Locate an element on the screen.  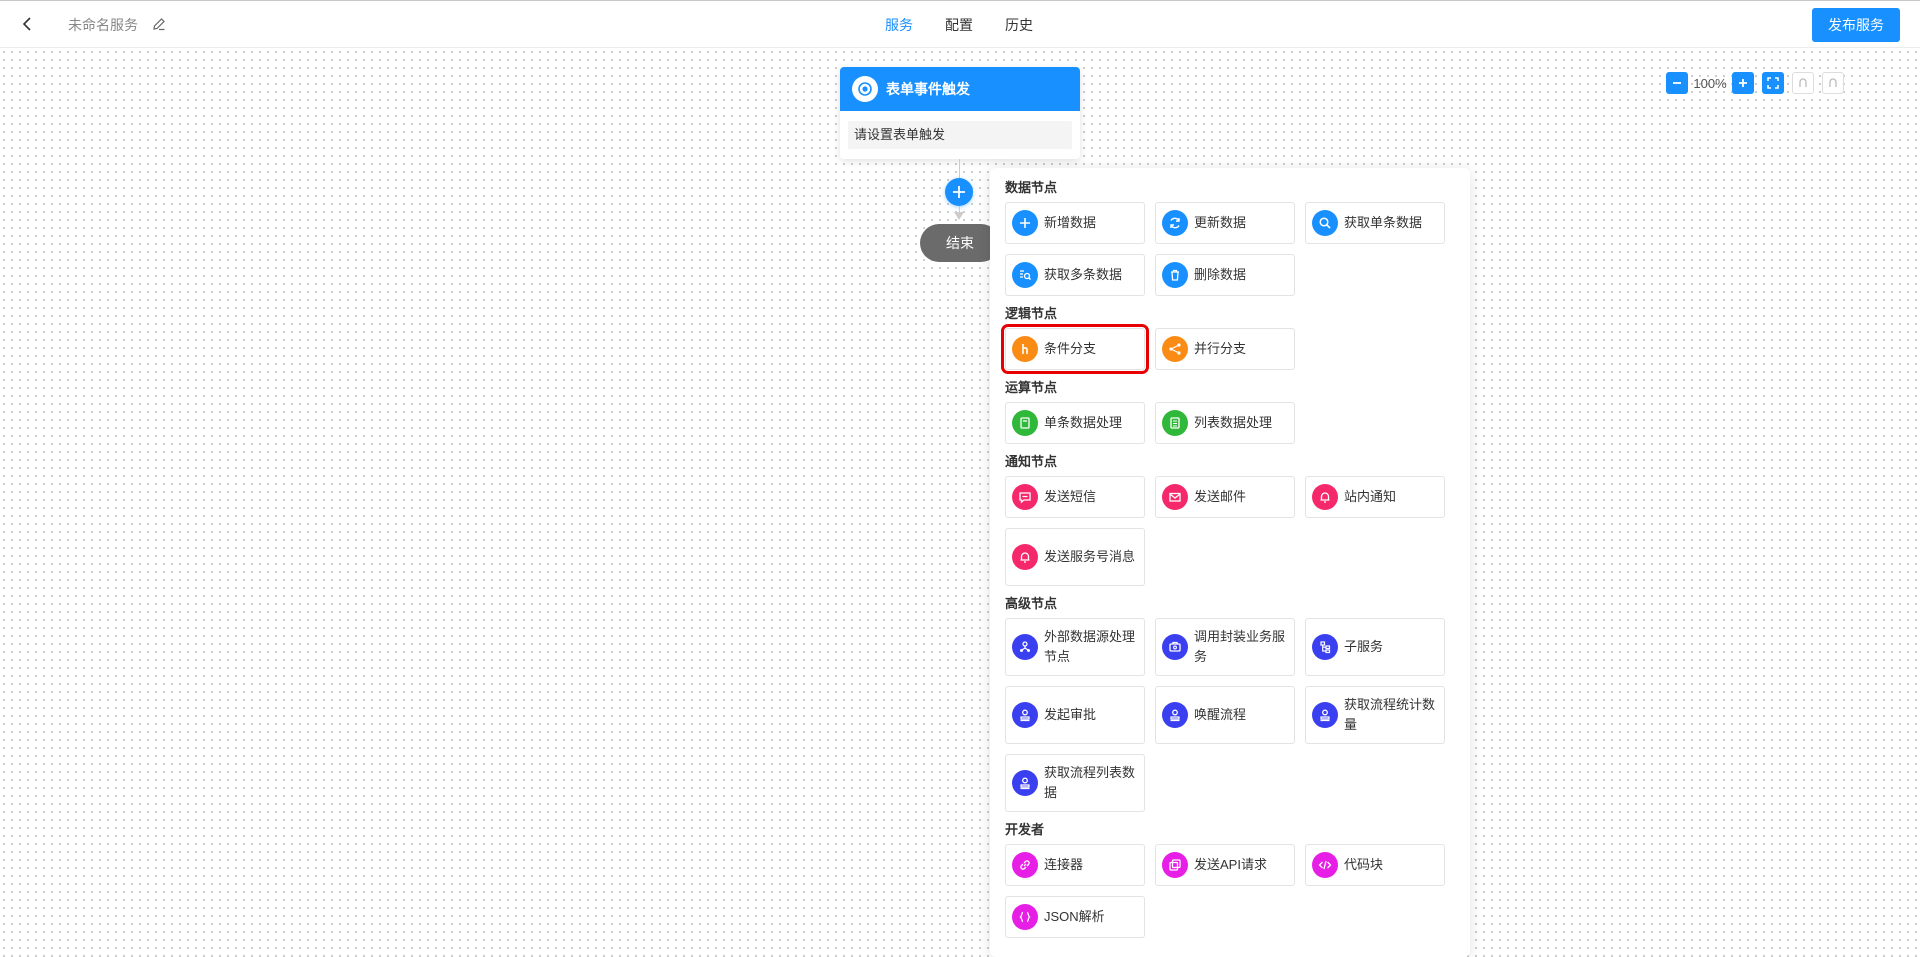
node-update-data: 更新数据 is located at coordinates (1225, 223).